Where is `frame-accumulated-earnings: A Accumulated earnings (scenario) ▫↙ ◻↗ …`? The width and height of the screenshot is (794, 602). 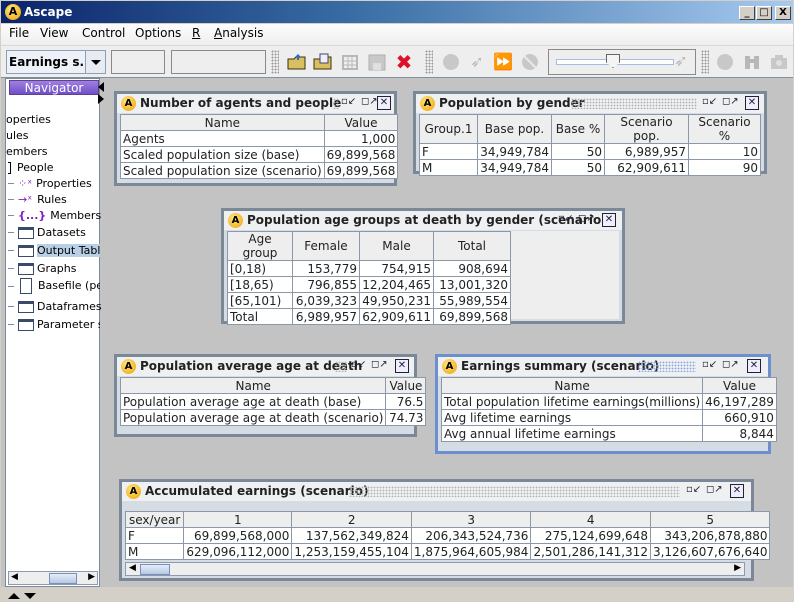
frame-accumulated-earnings: A Accumulated earnings (scenario) ▫↙ ◻↗ … is located at coordinates (445, 530).